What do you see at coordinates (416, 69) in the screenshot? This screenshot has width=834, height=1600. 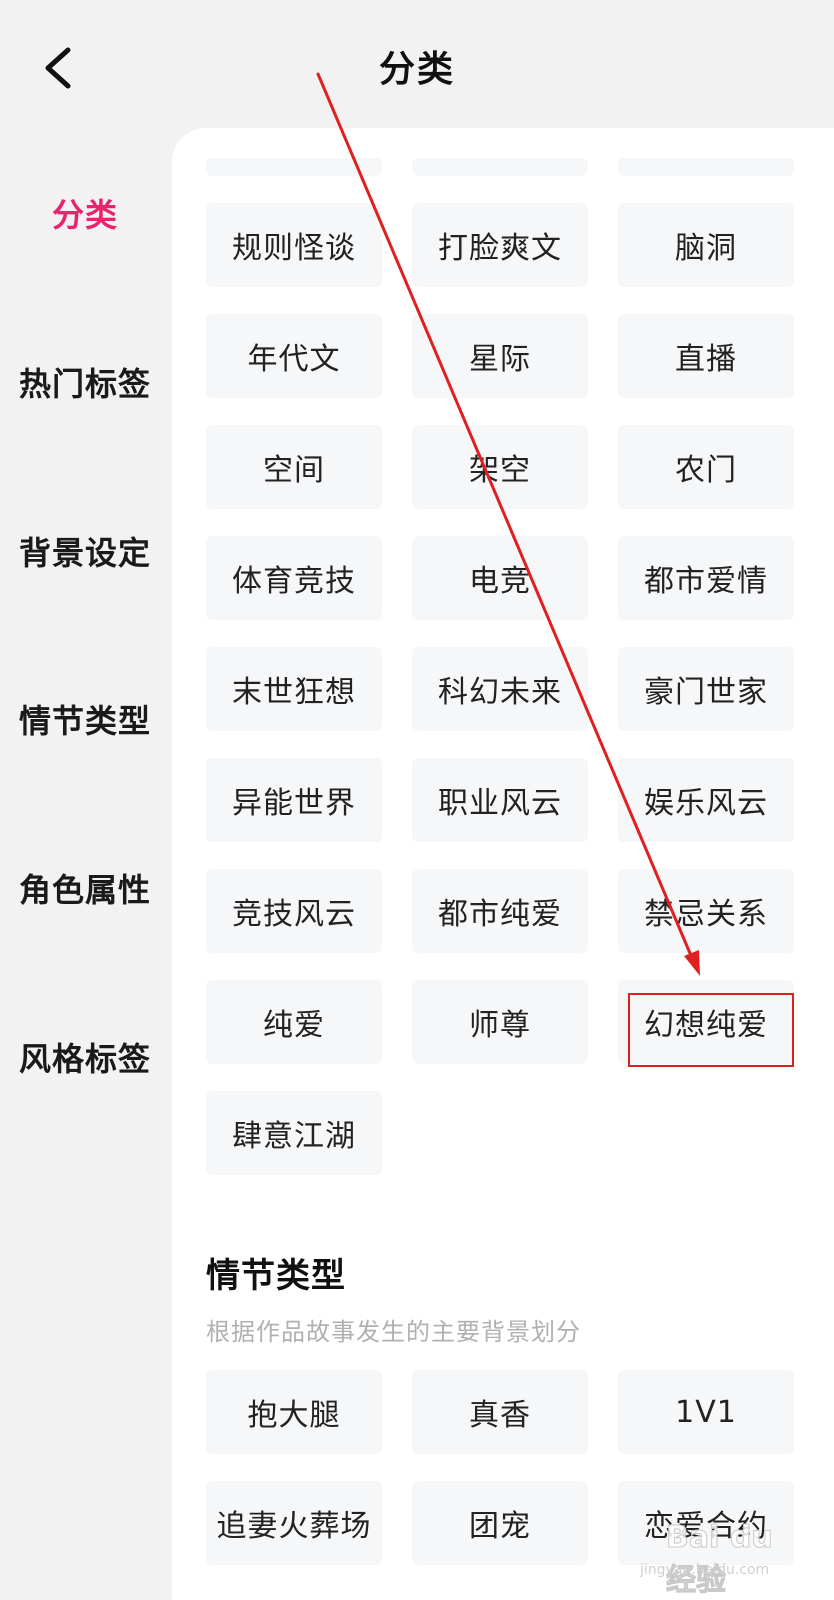 I see `page-title: 分类` at bounding box center [416, 69].